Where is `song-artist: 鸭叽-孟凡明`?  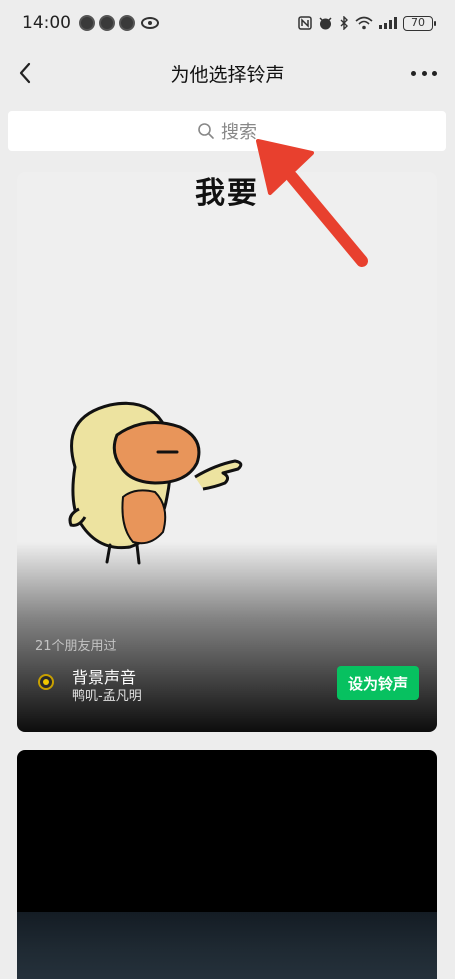
song-artist: 鸭叽-孟凡明 is located at coordinates (107, 696).